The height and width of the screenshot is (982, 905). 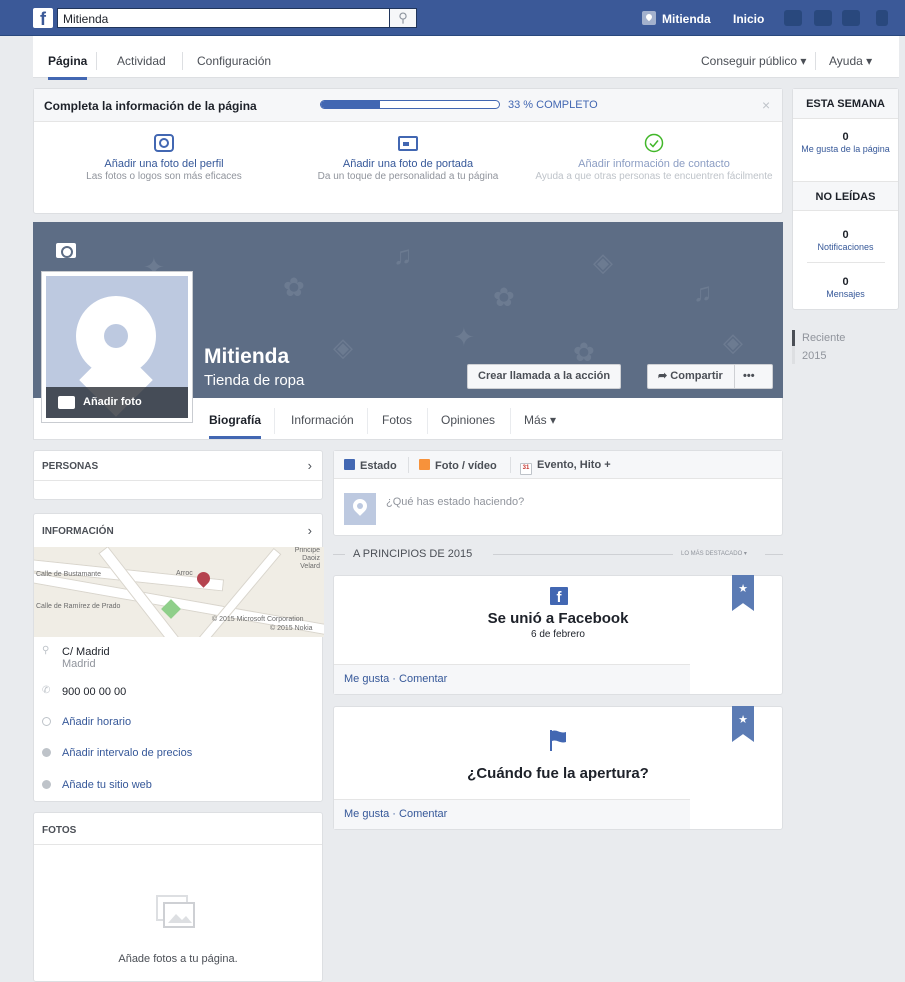 What do you see at coordinates (66, 250) in the screenshot?
I see `camera-icon` at bounding box center [66, 250].